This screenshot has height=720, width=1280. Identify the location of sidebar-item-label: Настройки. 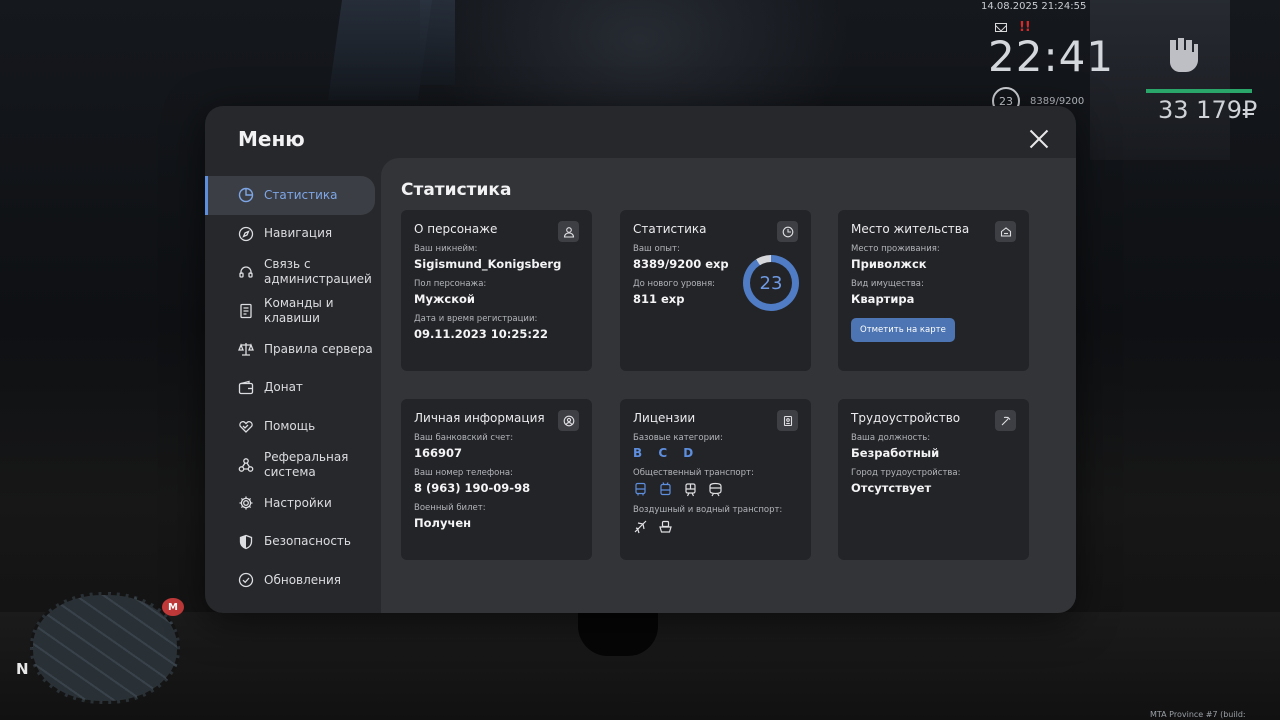
(298, 502).